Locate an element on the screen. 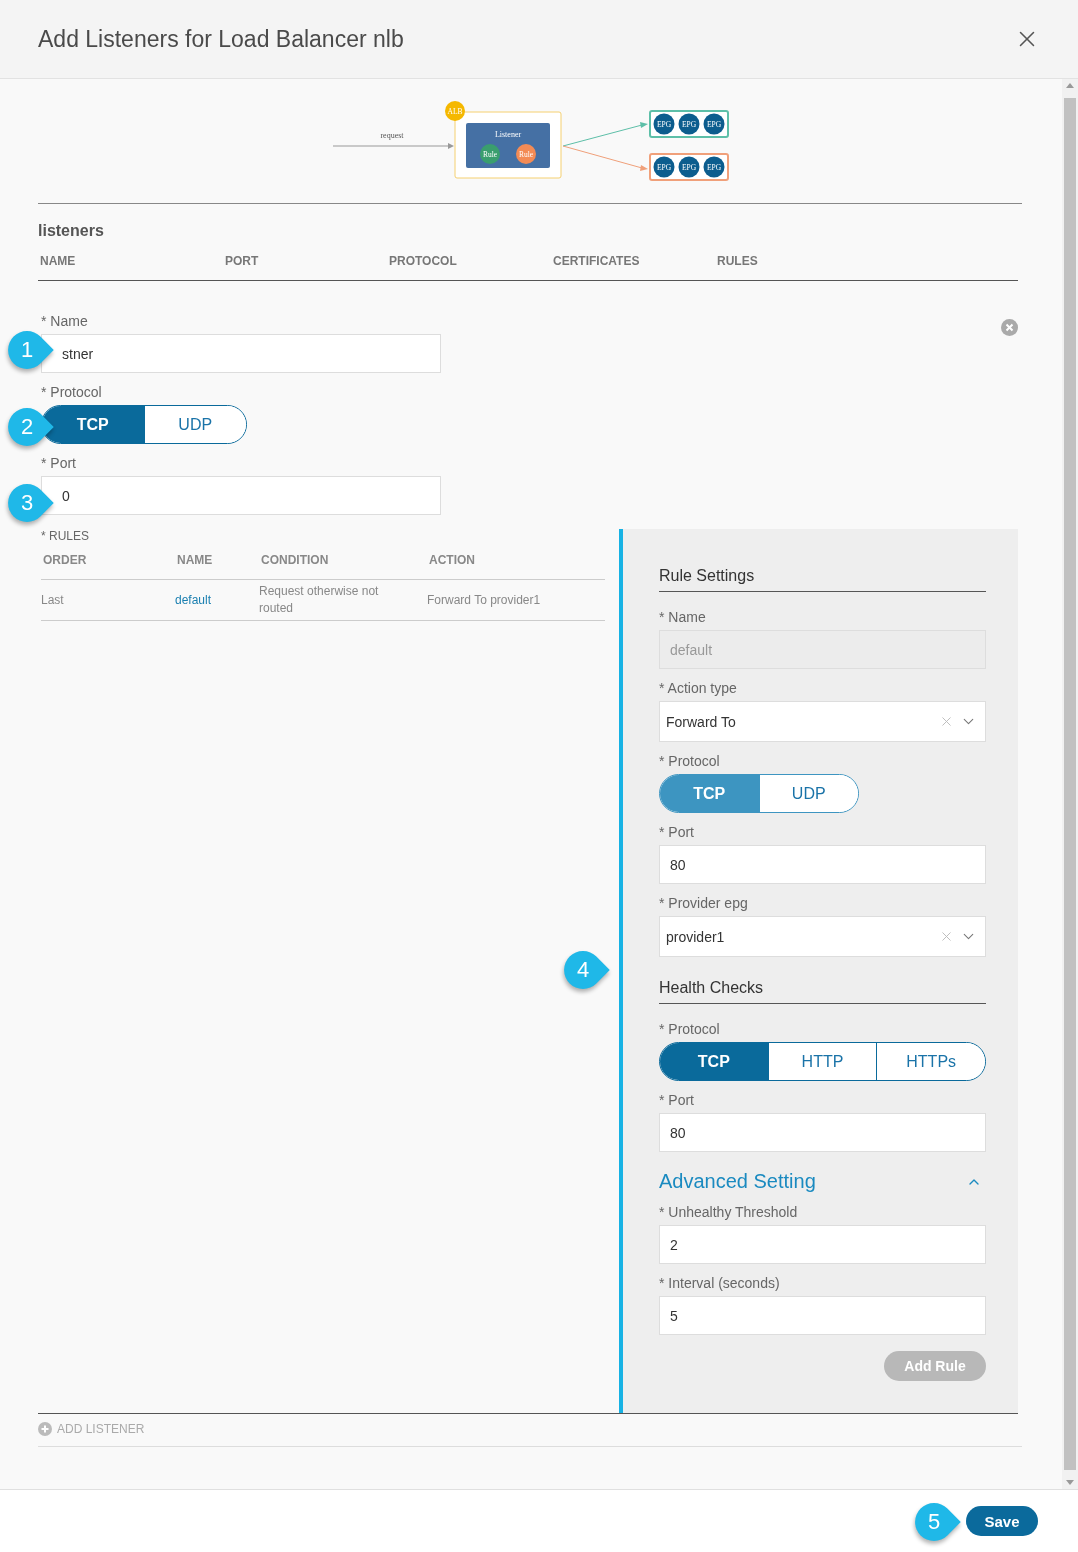 The height and width of the screenshot is (1552, 1078). input-field: stner is located at coordinates (241, 353).